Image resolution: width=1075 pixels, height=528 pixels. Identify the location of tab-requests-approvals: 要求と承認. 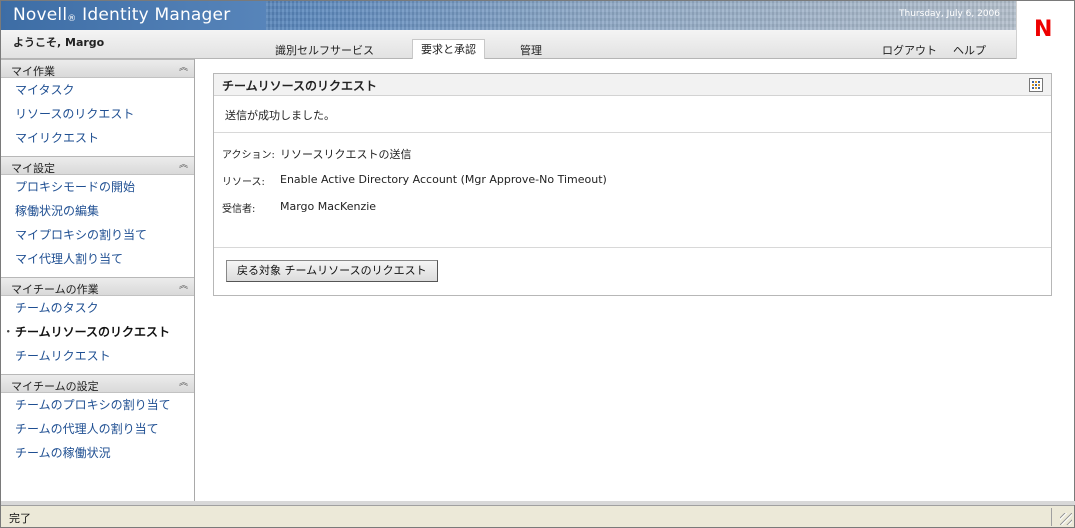
(448, 49).